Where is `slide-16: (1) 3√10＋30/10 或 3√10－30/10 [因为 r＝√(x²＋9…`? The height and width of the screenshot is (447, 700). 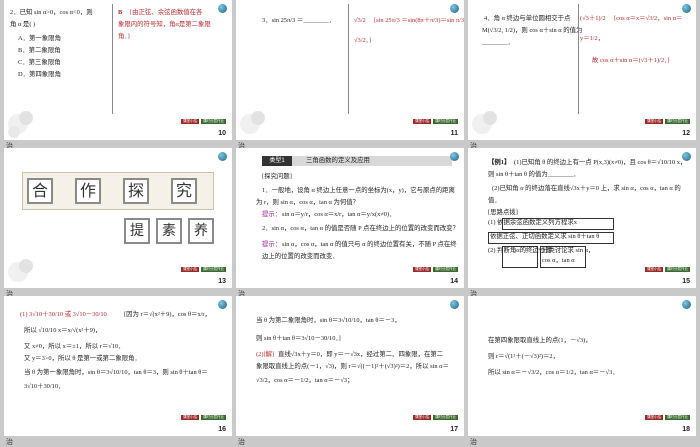 slide-16: (1) 3√10＋30/10 或 3√10－30/10 [因为 r＝√(x²＋9… is located at coordinates (118, 366).